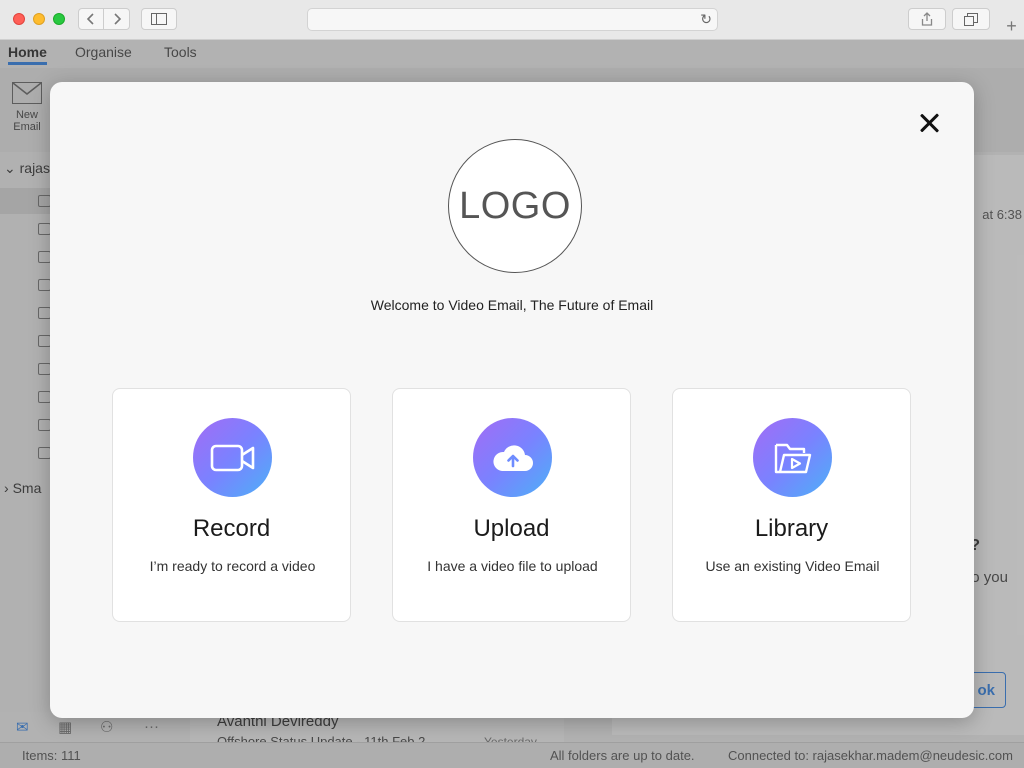 This screenshot has width=1024, height=768. Describe the element at coordinates (1011, 27) in the screenshot. I see `new-tab-button: +` at that location.